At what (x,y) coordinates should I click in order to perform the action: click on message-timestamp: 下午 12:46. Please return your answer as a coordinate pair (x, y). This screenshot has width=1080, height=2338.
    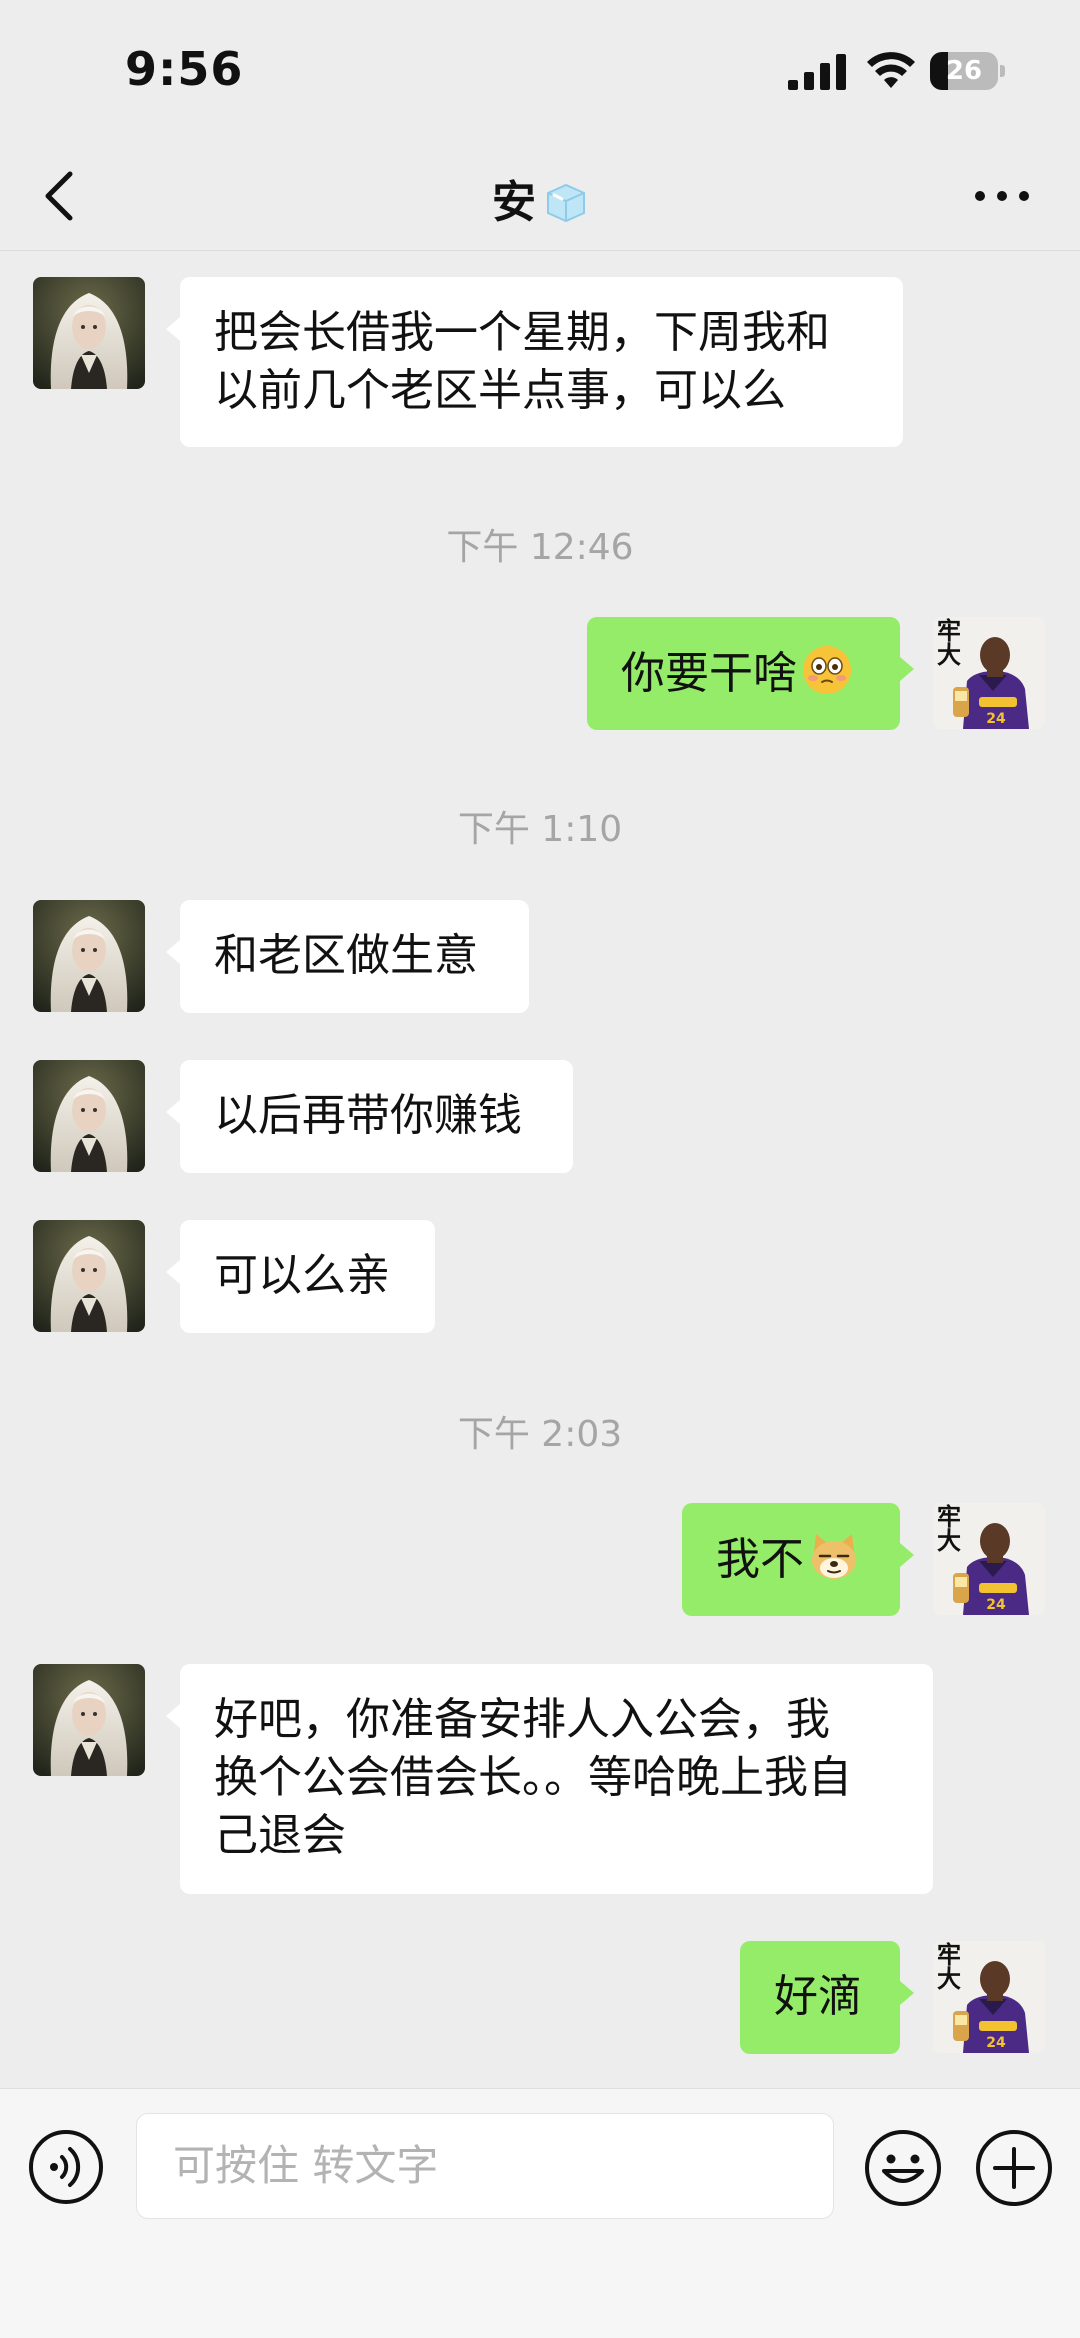
    Looking at the image, I should click on (540, 547).